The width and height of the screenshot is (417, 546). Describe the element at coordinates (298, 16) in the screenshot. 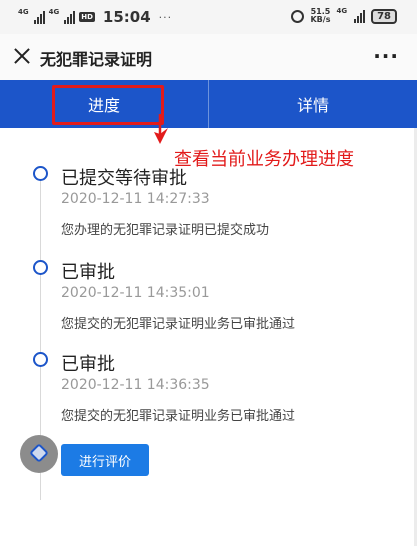

I see `alarm-icon` at that location.